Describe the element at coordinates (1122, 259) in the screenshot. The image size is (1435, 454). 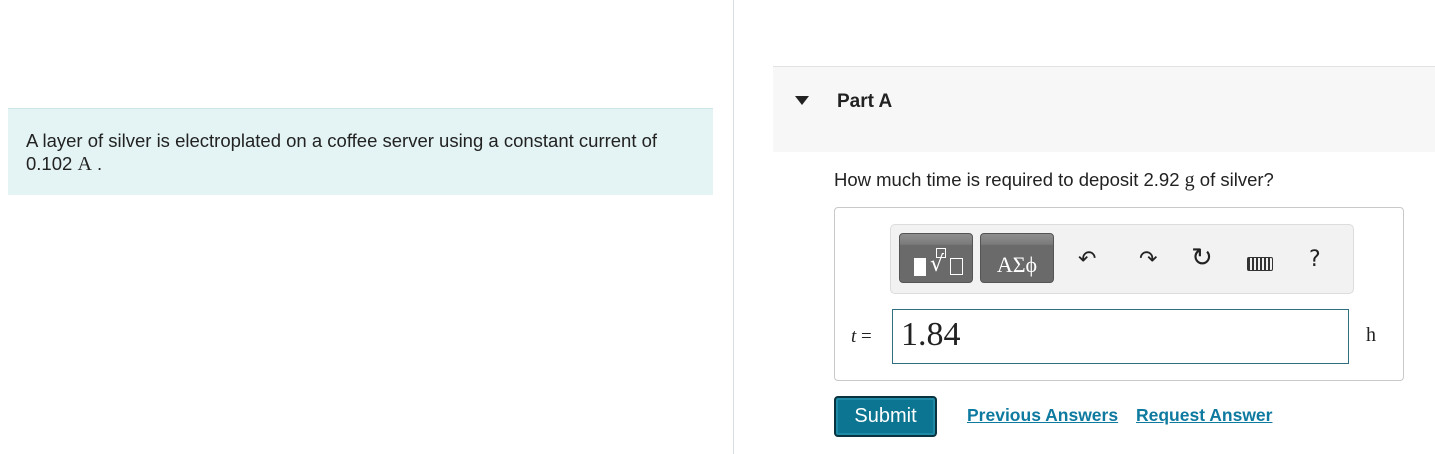
I see `math-toolbar: √ ΑΣϕ ↶ ↷ ↻ ?` at that location.